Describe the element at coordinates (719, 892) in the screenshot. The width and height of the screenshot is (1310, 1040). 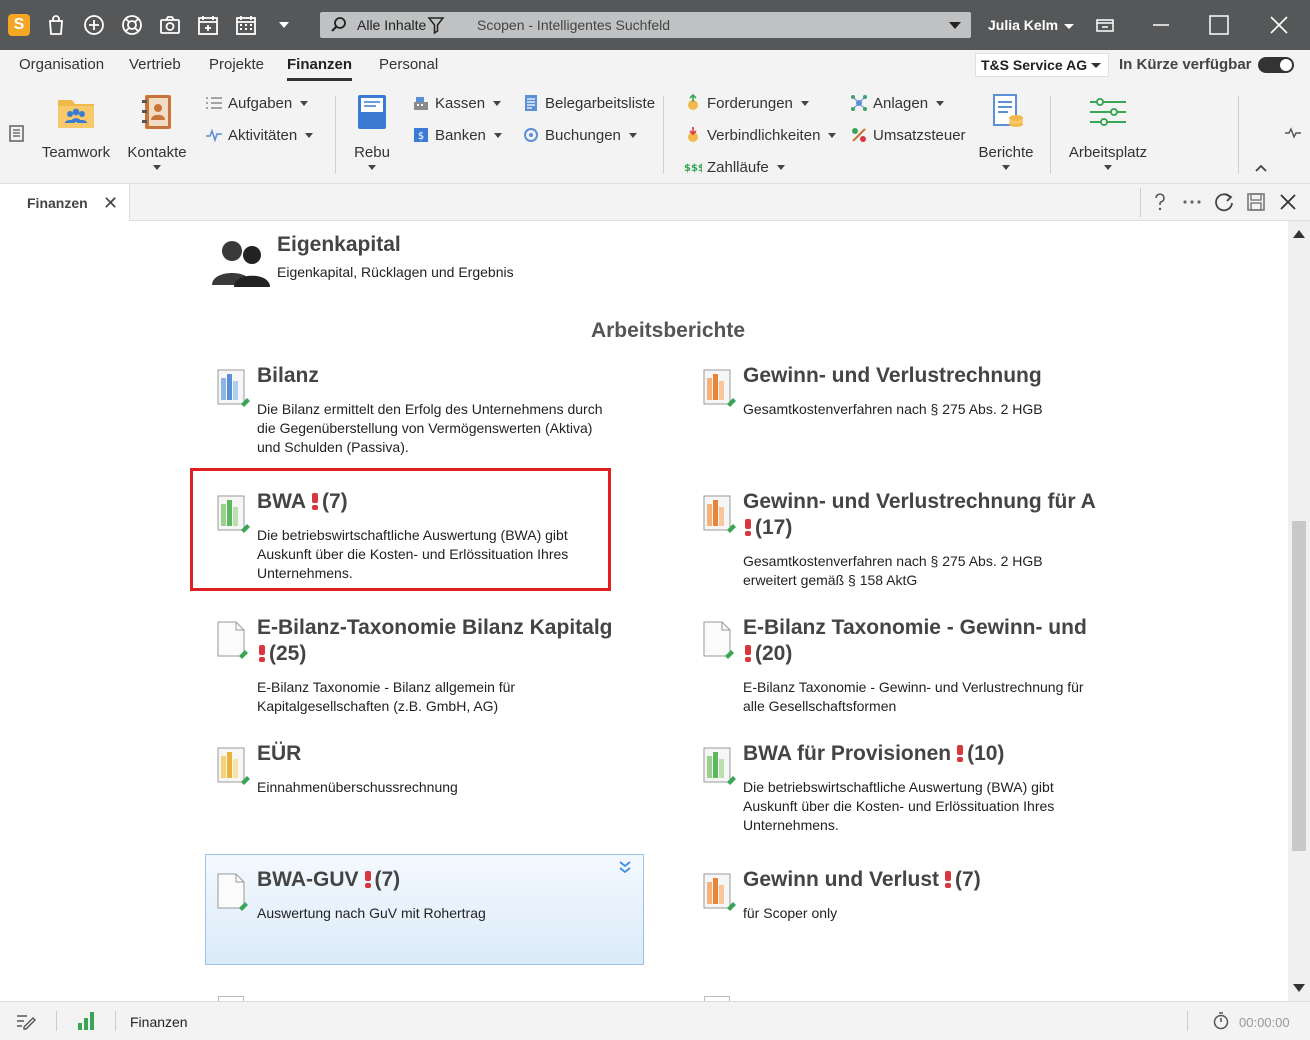
I see `report-chart-orange-icon` at that location.